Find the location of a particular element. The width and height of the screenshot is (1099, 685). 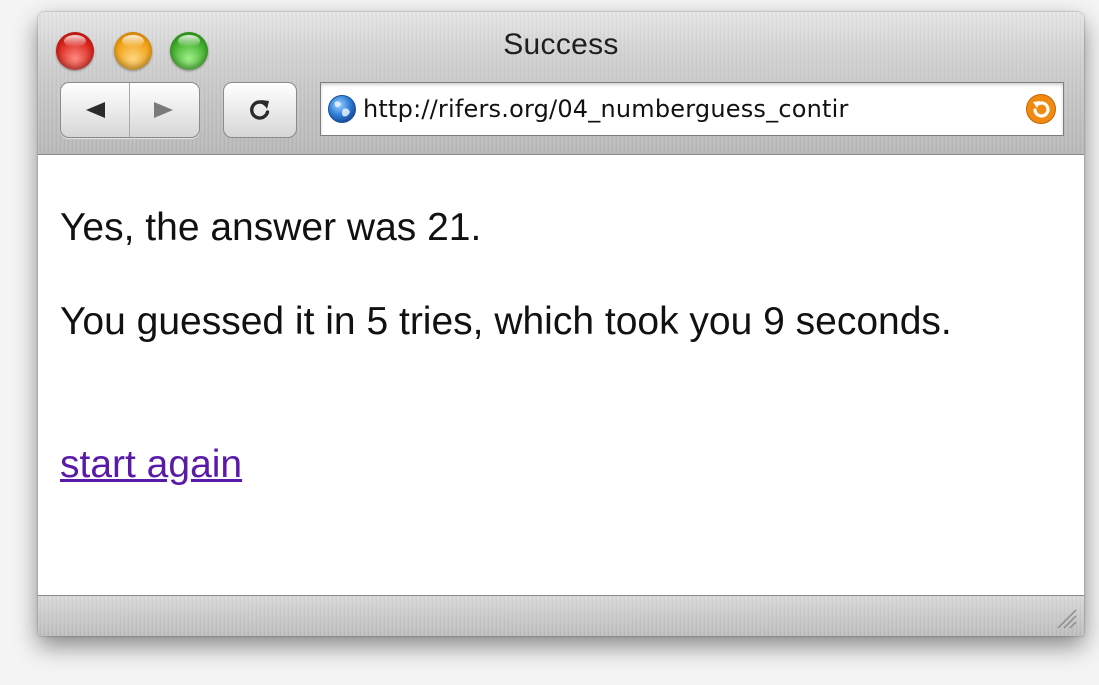

back-arrow-icon is located at coordinates (95, 110).